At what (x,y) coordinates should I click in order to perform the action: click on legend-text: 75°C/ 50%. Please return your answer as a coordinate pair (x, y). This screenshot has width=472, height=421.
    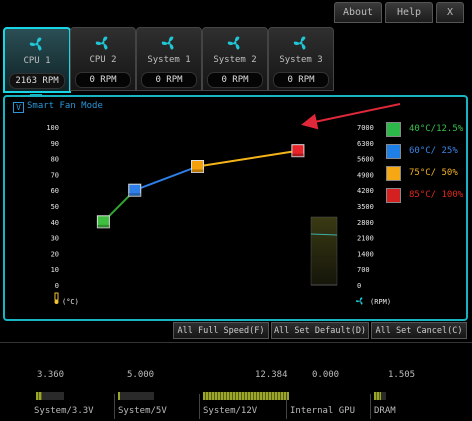
    Looking at the image, I should click on (433, 173).